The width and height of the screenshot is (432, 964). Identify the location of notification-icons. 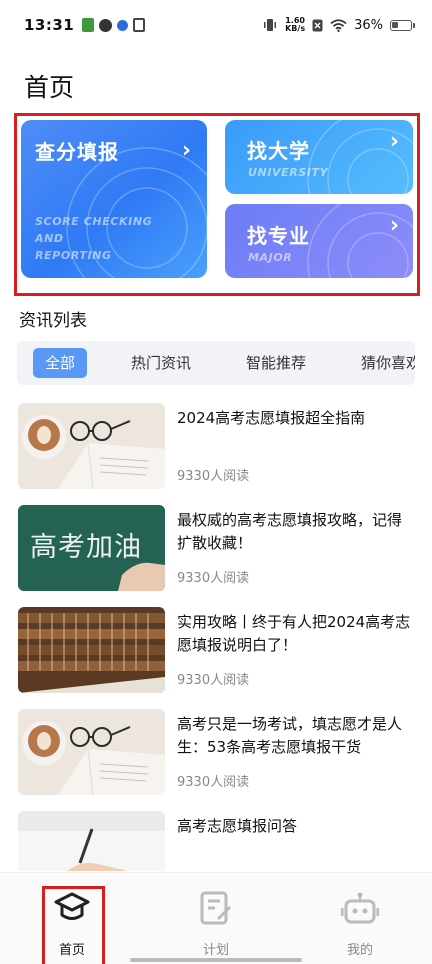
(114, 25).